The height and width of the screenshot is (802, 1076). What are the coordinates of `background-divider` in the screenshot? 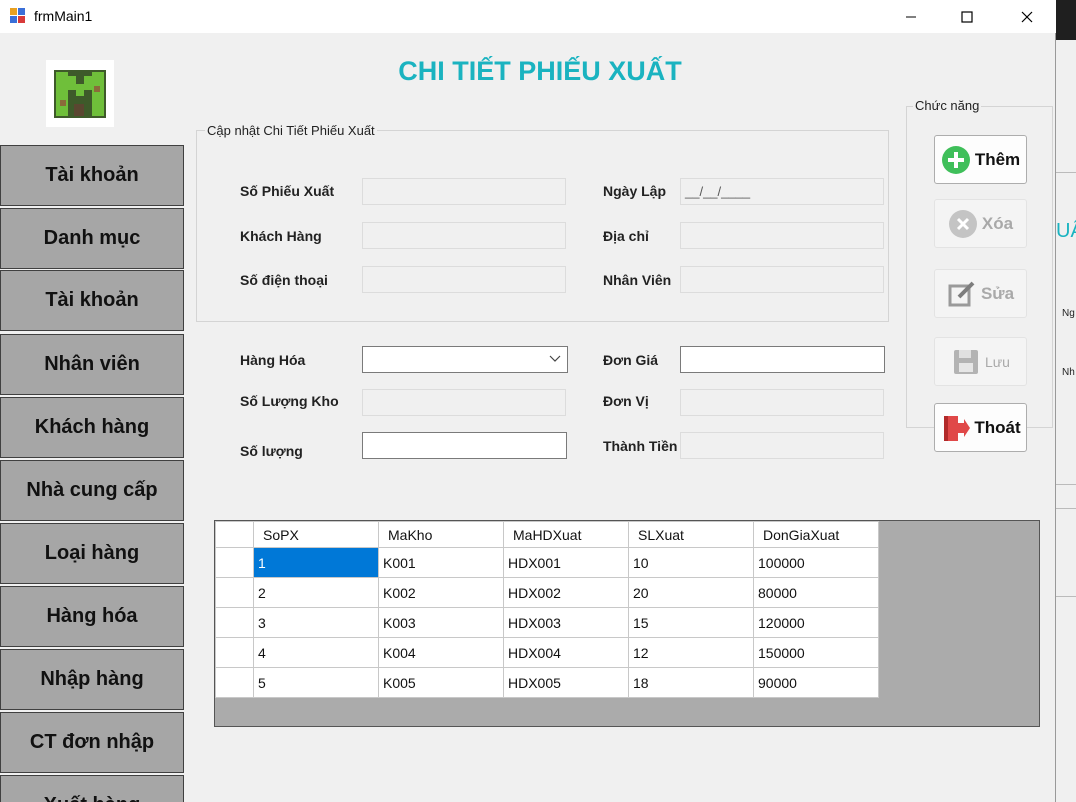 It's located at (1066, 596).